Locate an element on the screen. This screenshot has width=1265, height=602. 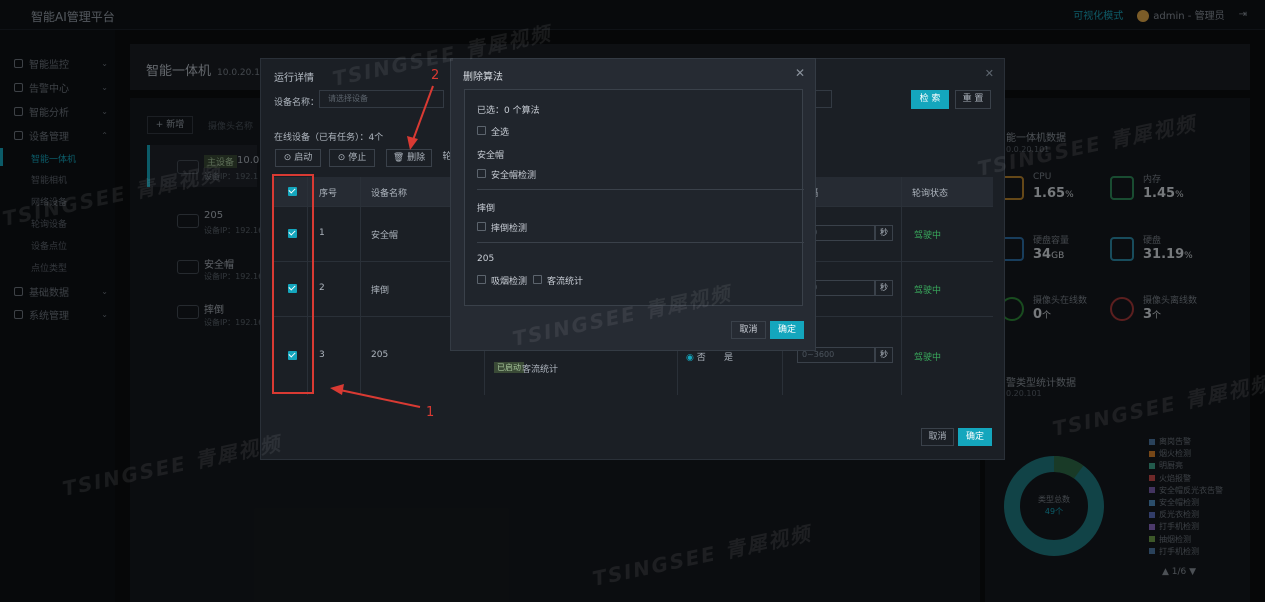
annotation-number-1: 1 is located at coordinates (430, 412).